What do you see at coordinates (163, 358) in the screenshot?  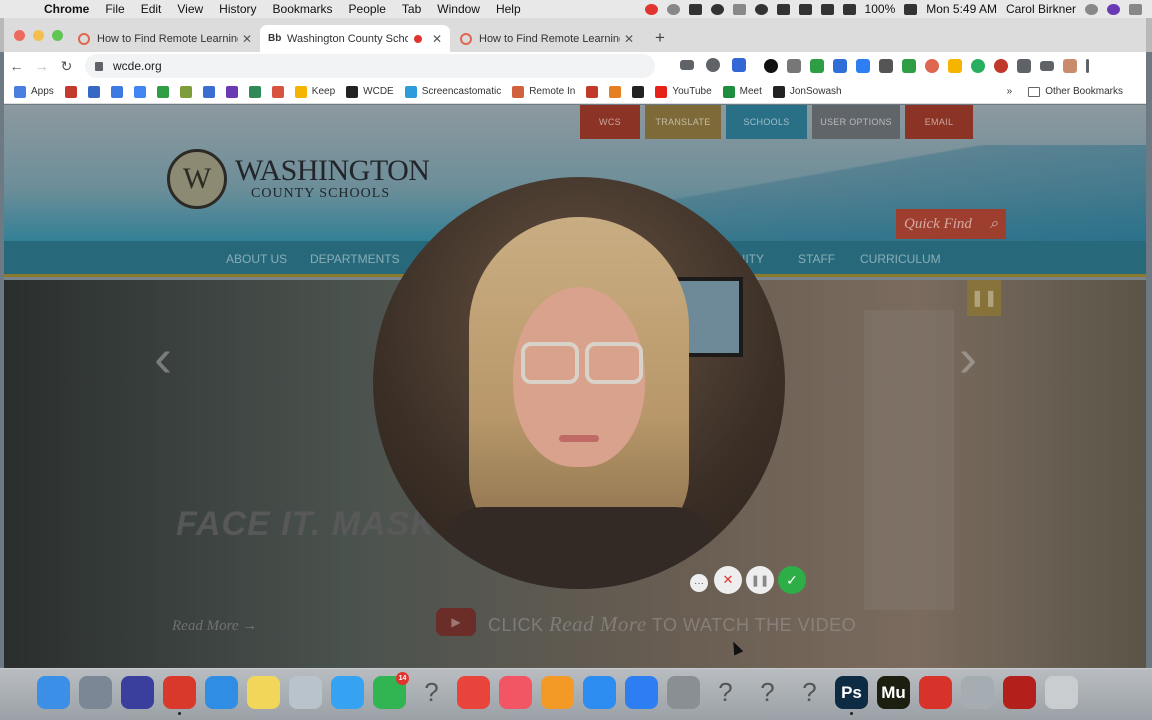 I see `slide-prev-arrow-icon: ‹` at bounding box center [163, 358].